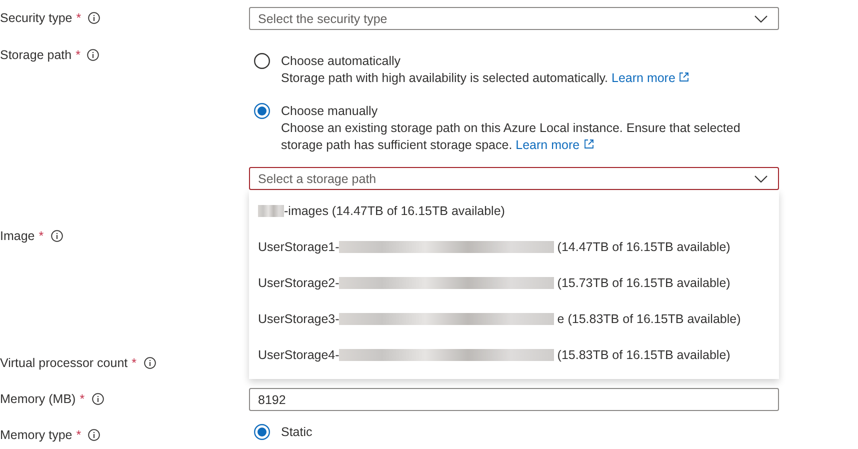 The image size is (858, 449). What do you see at coordinates (329, 111) in the screenshot?
I see `option-label: Choose manually` at bounding box center [329, 111].